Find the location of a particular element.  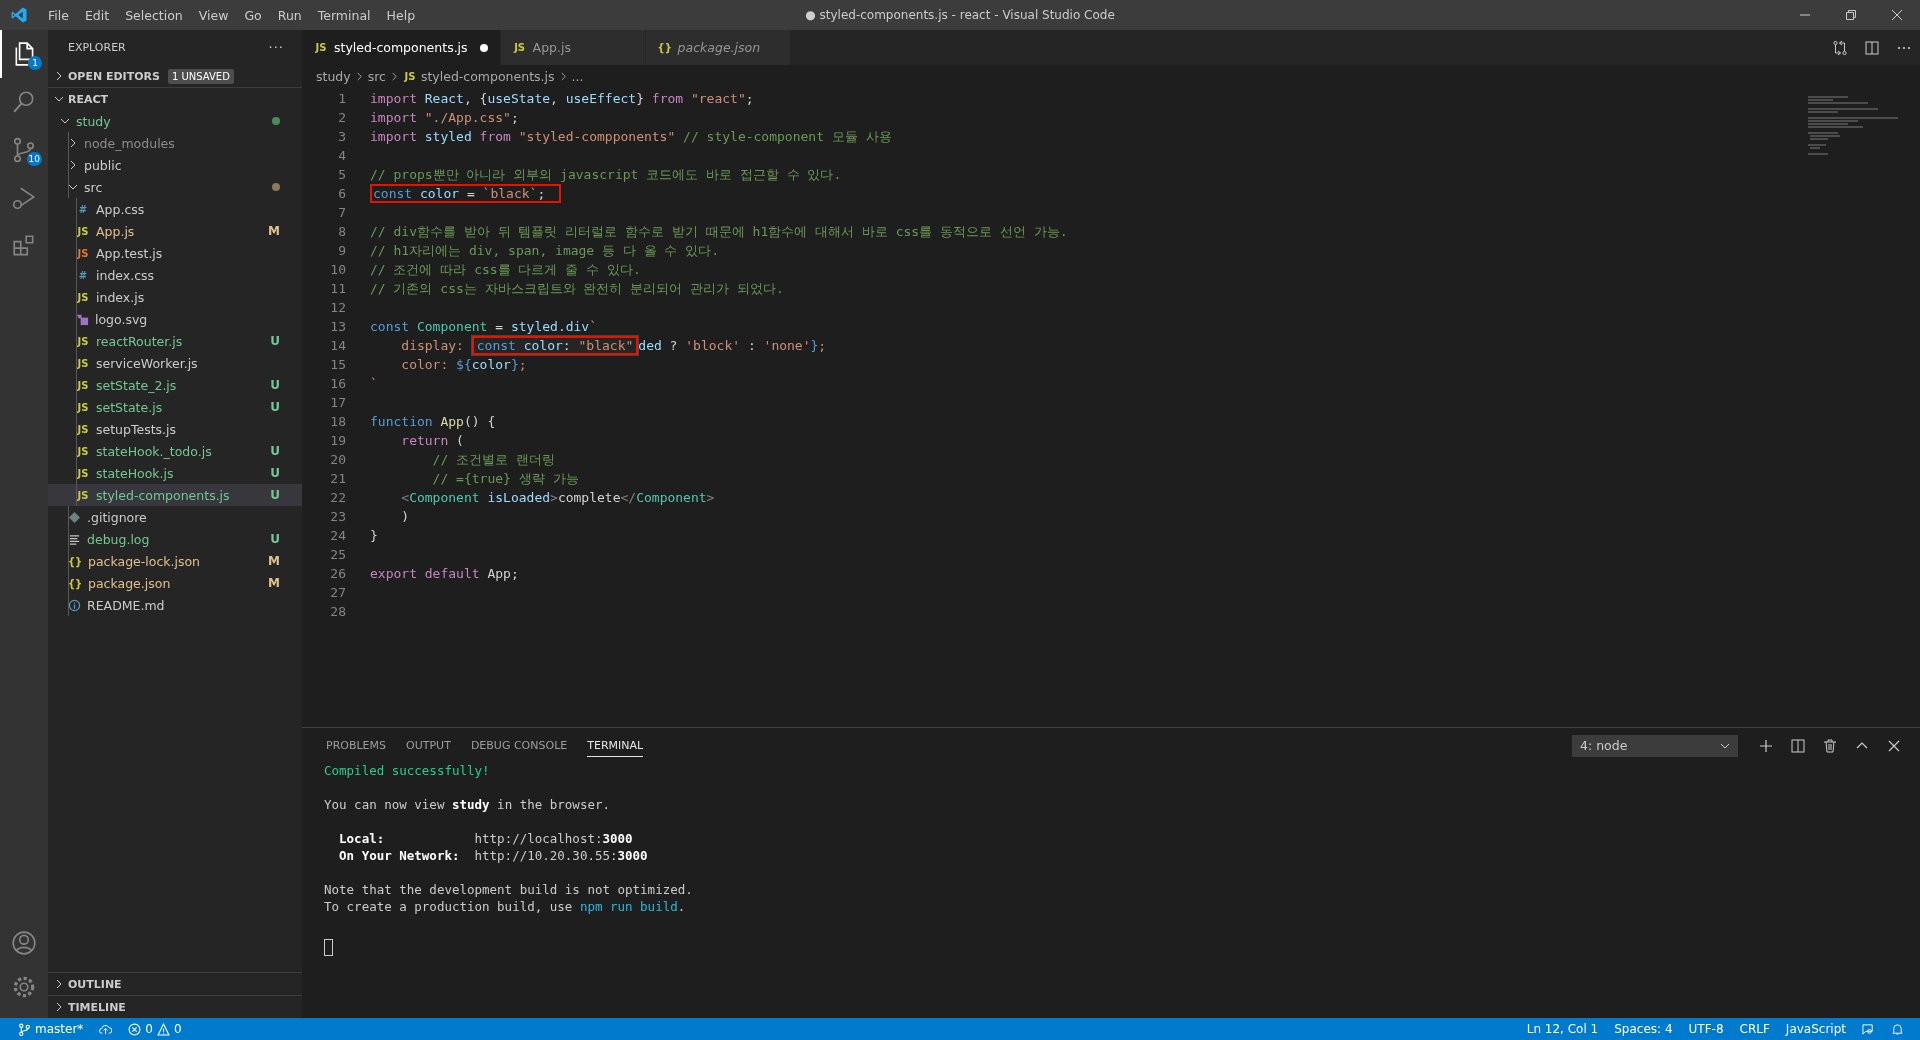

account-icon is located at coordinates (24, 943).